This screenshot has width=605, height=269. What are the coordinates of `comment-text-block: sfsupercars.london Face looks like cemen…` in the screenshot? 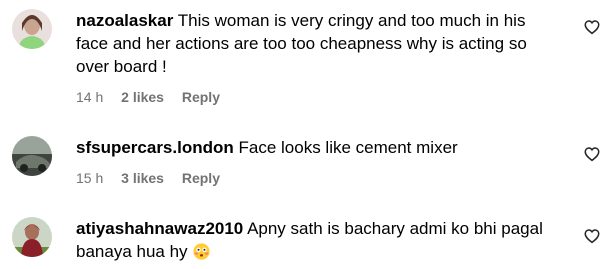 It's located at (316, 147).